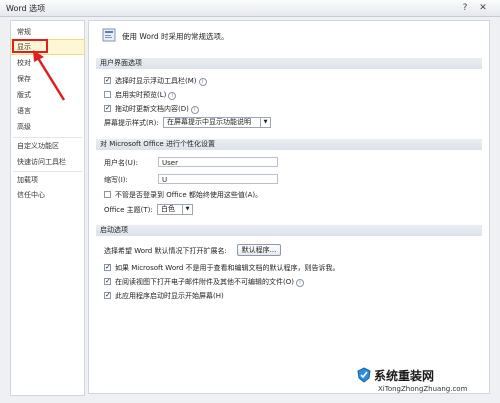  Describe the element at coordinates (227, 268) in the screenshot. I see `default-program-label: 如果 Microsoft Word 不是用于查看和编辑文档的默认程序，则告诉我。` at that location.